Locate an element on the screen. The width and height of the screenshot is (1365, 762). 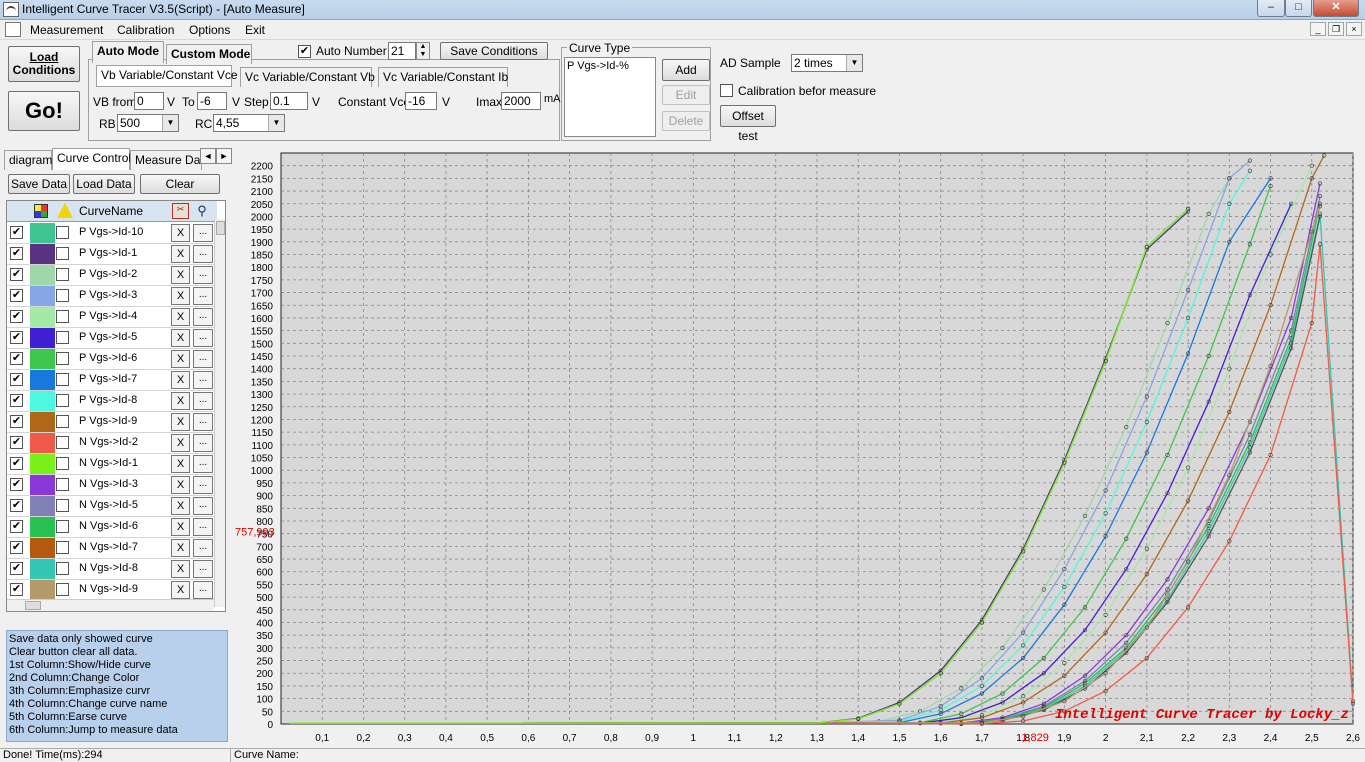
curve-name-cell: N Vgs->Id-6 is located at coordinates (108, 526).